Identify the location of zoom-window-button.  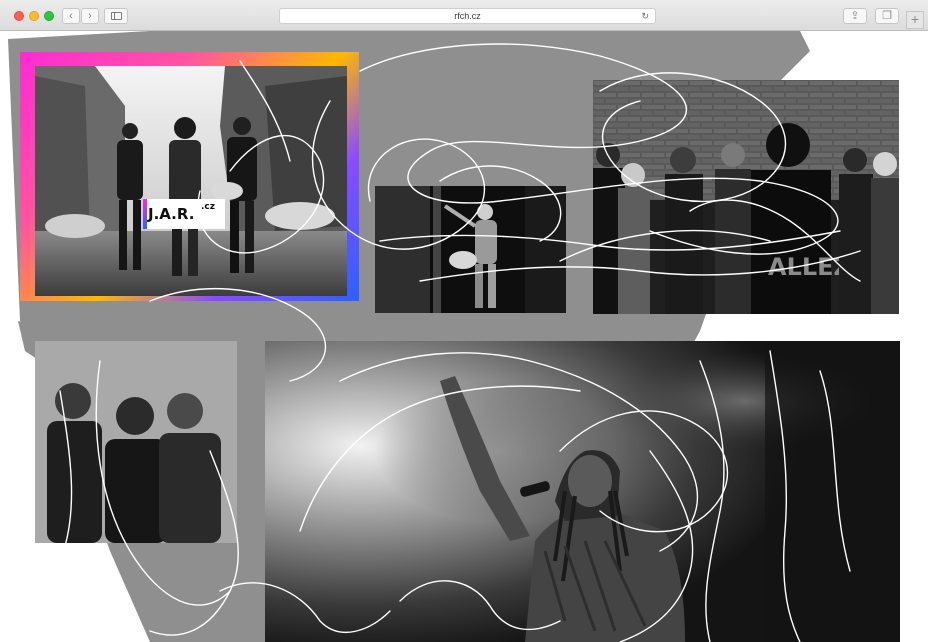
(49, 16).